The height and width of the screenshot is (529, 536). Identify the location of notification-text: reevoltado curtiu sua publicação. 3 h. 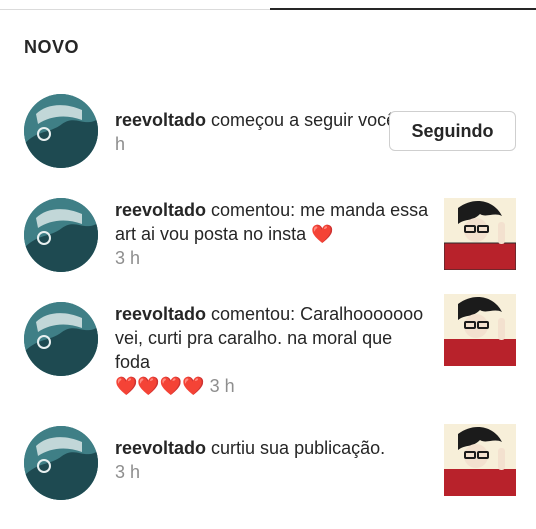
(272, 460).